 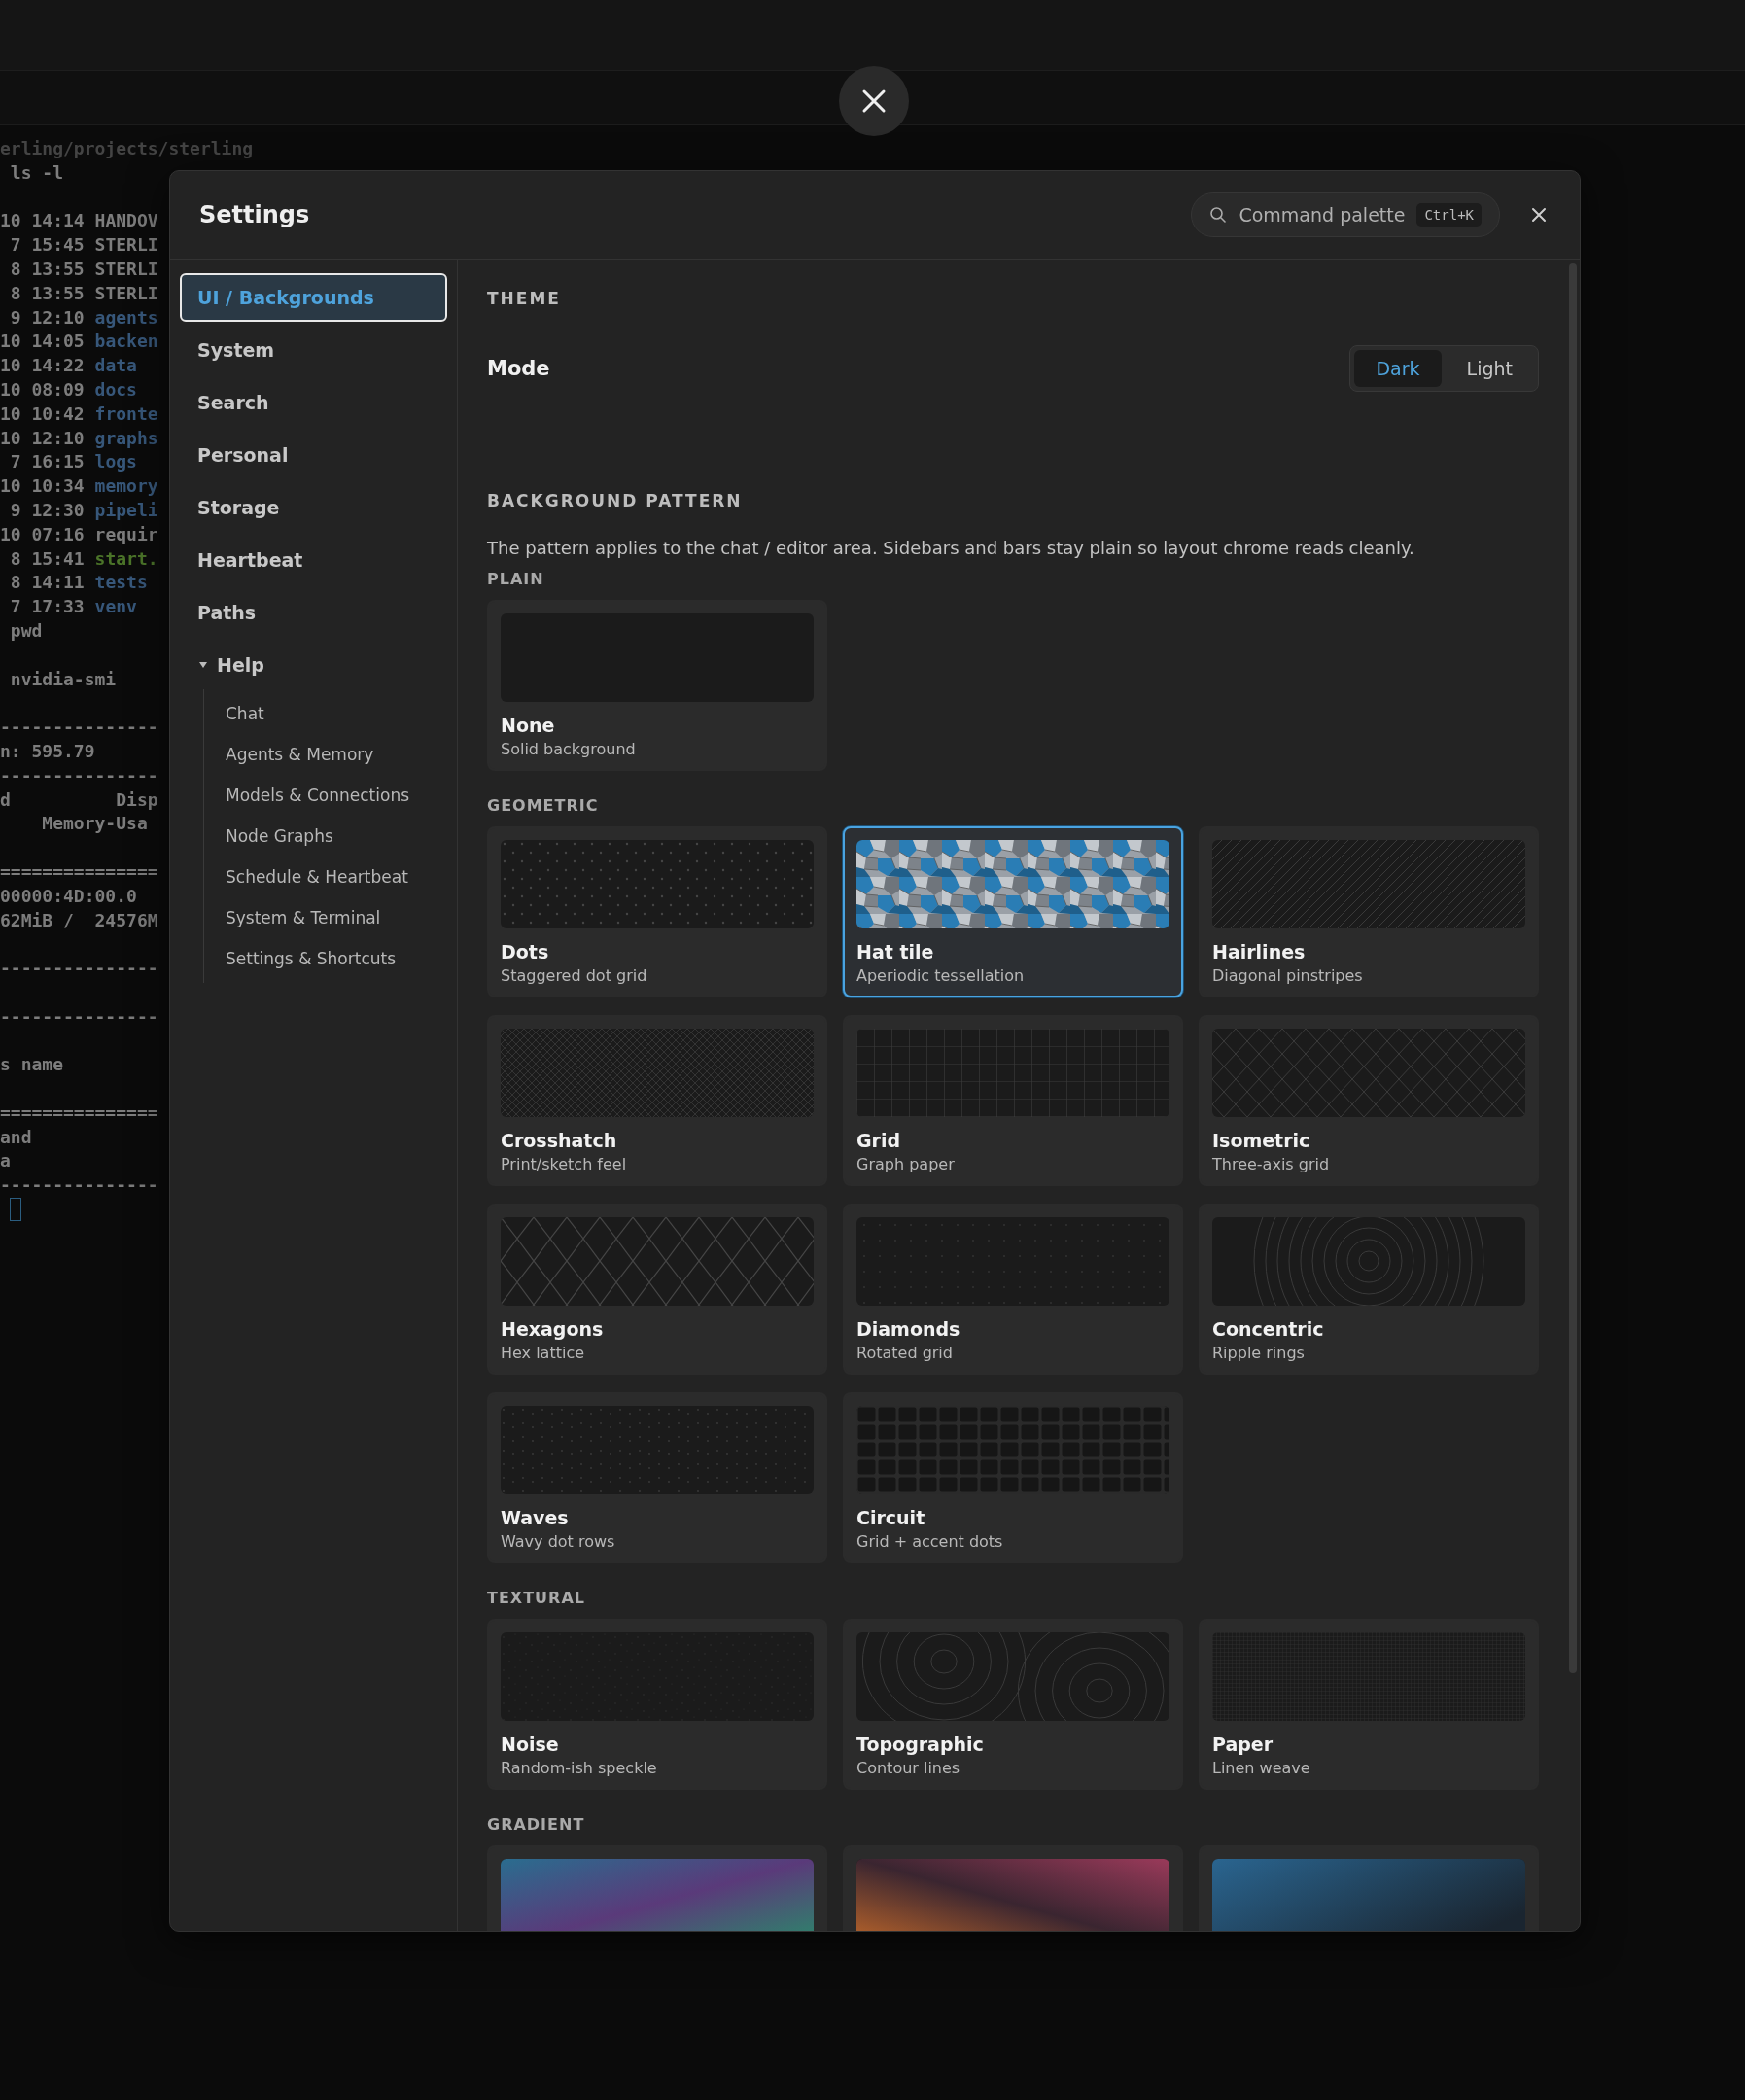 I want to click on card-title: Crosshatch, so click(x=559, y=1140).